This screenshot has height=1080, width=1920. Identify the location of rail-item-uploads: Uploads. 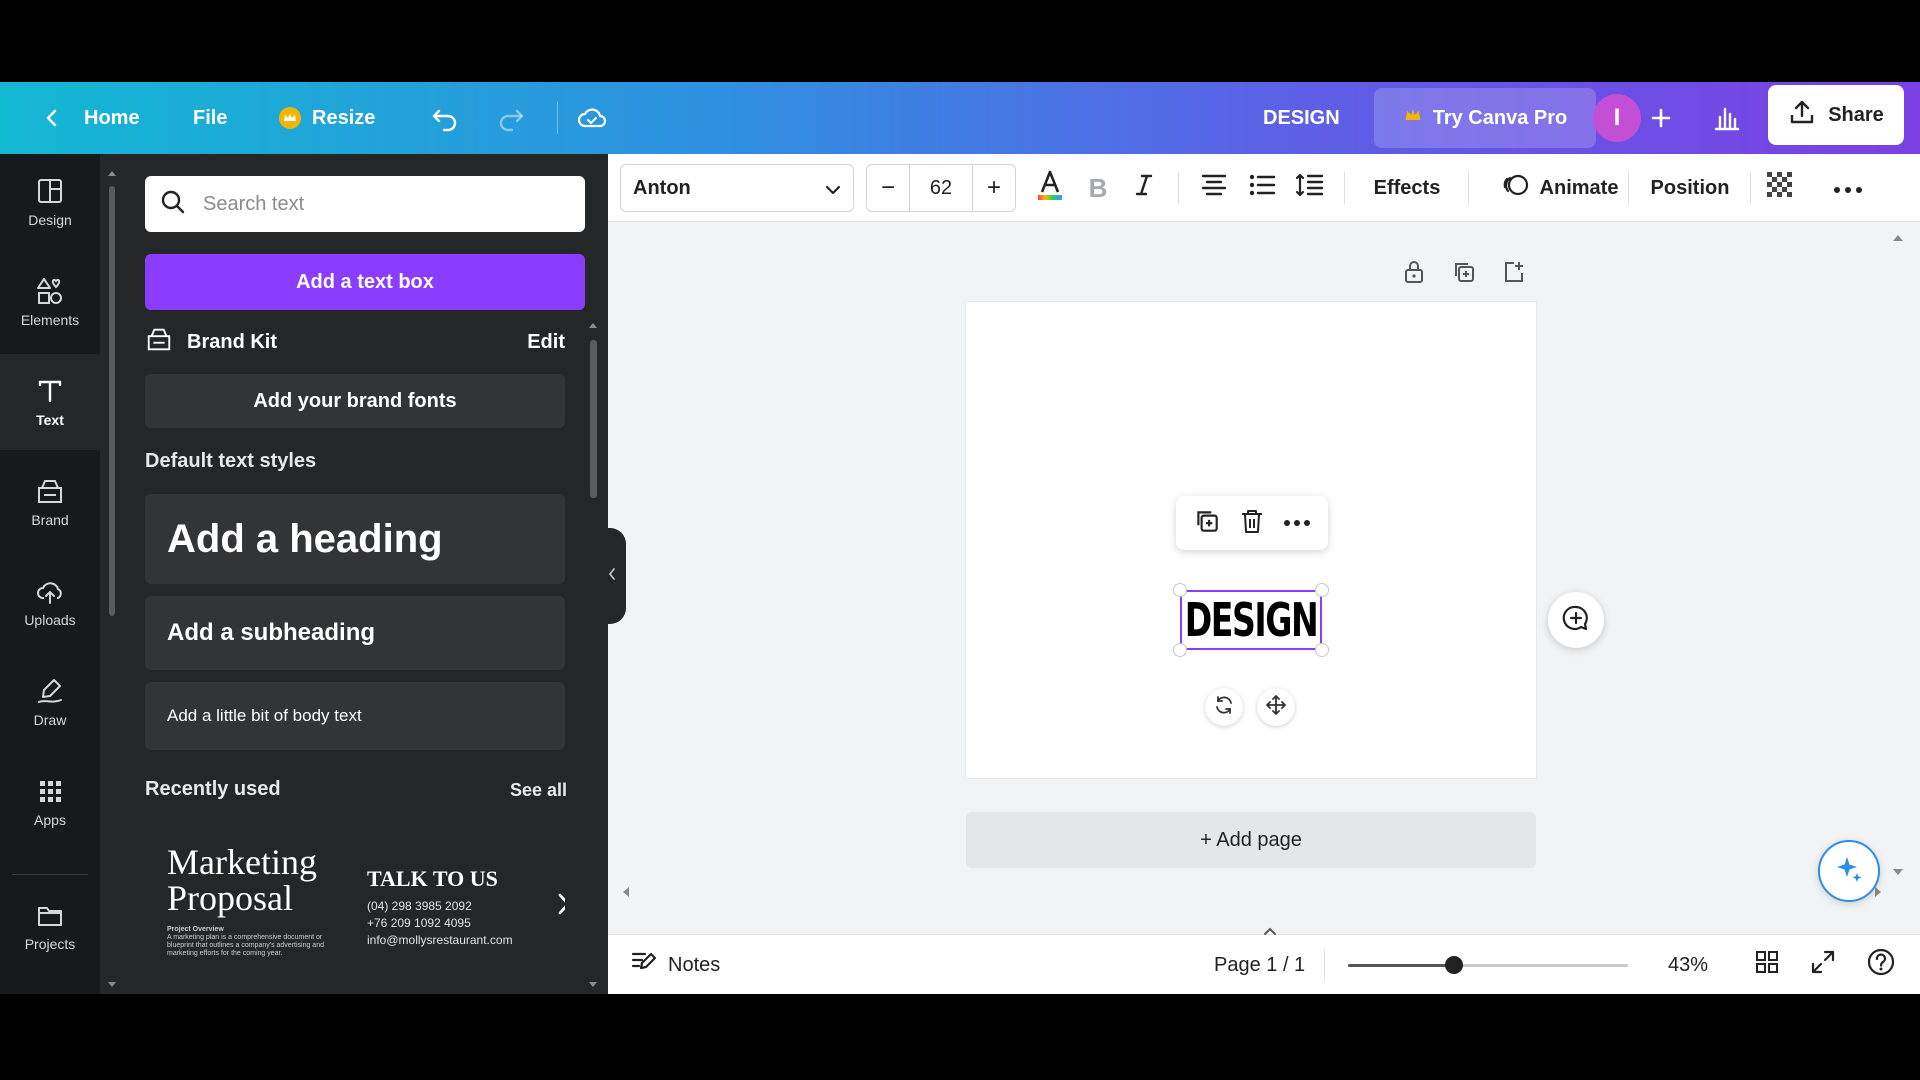
(50, 602).